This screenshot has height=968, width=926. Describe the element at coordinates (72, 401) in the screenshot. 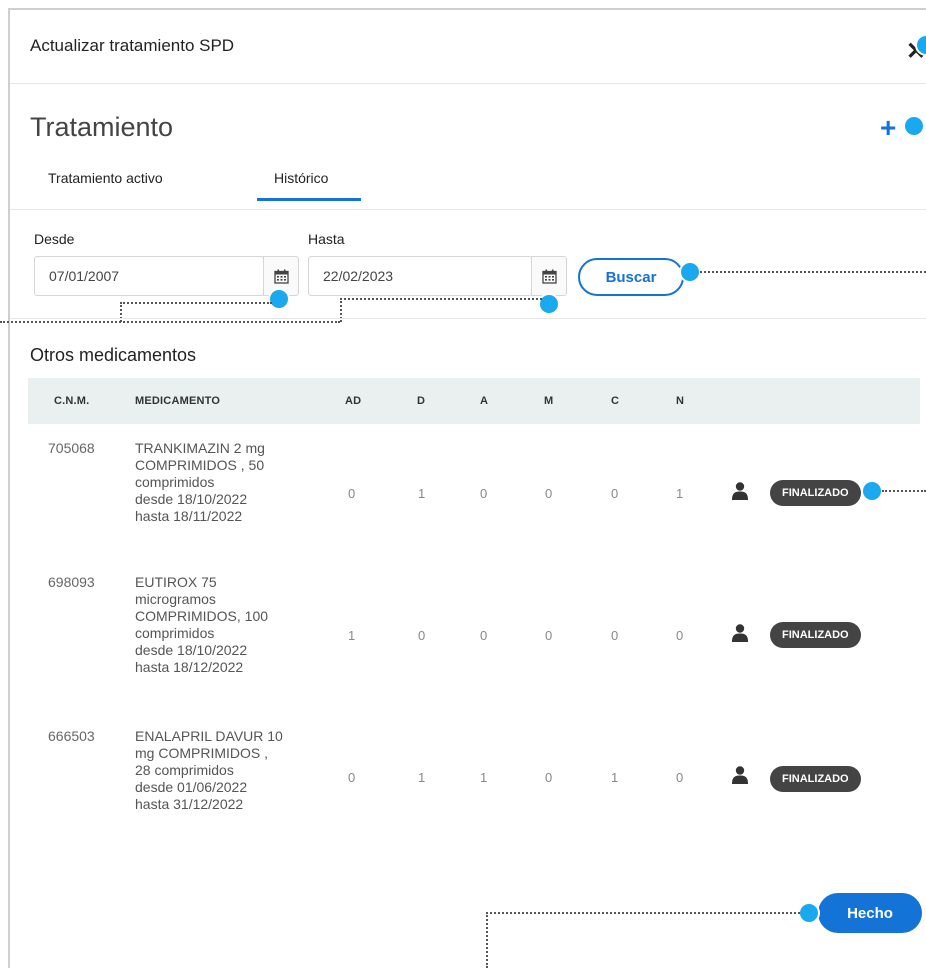

I see `col-cnm: C.N.M.` at that location.